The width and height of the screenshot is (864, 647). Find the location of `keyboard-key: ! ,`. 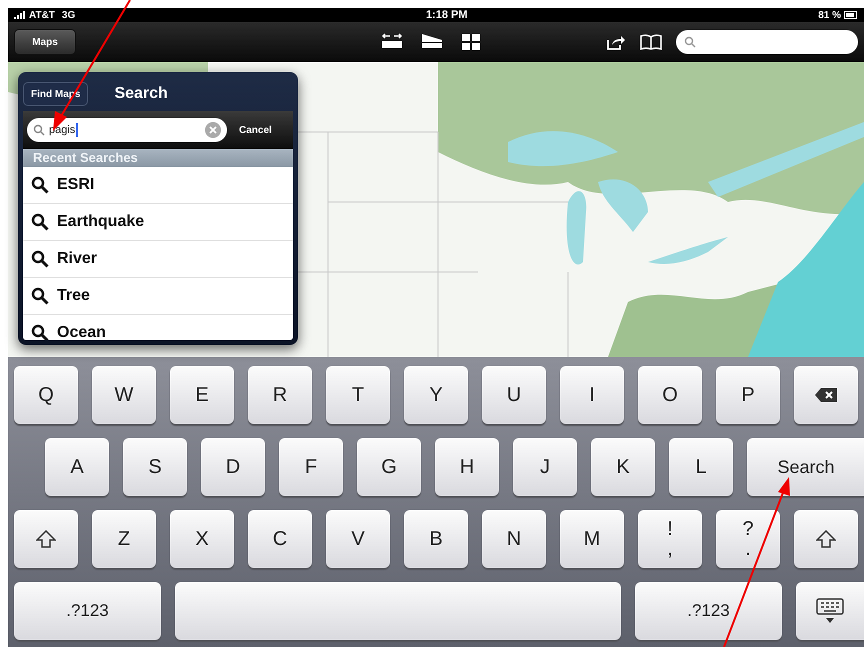

keyboard-key: ! , is located at coordinates (670, 539).